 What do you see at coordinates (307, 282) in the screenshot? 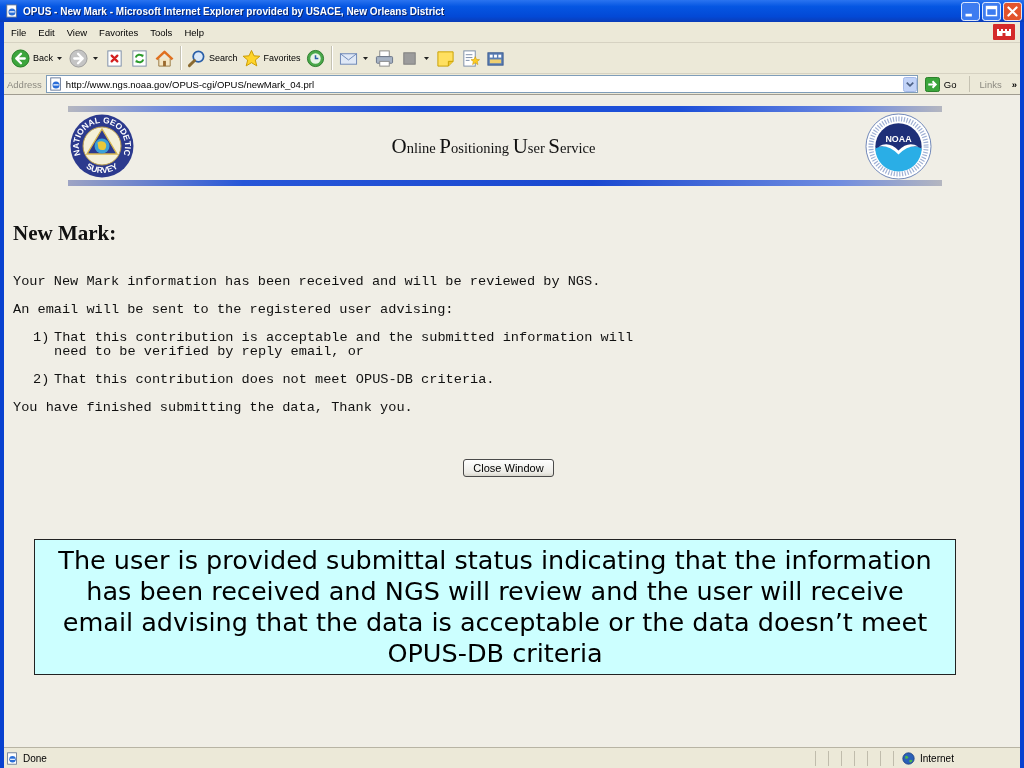
I see `message-text: Your New Mark information has been received and will be reviewed by NGS.` at bounding box center [307, 282].